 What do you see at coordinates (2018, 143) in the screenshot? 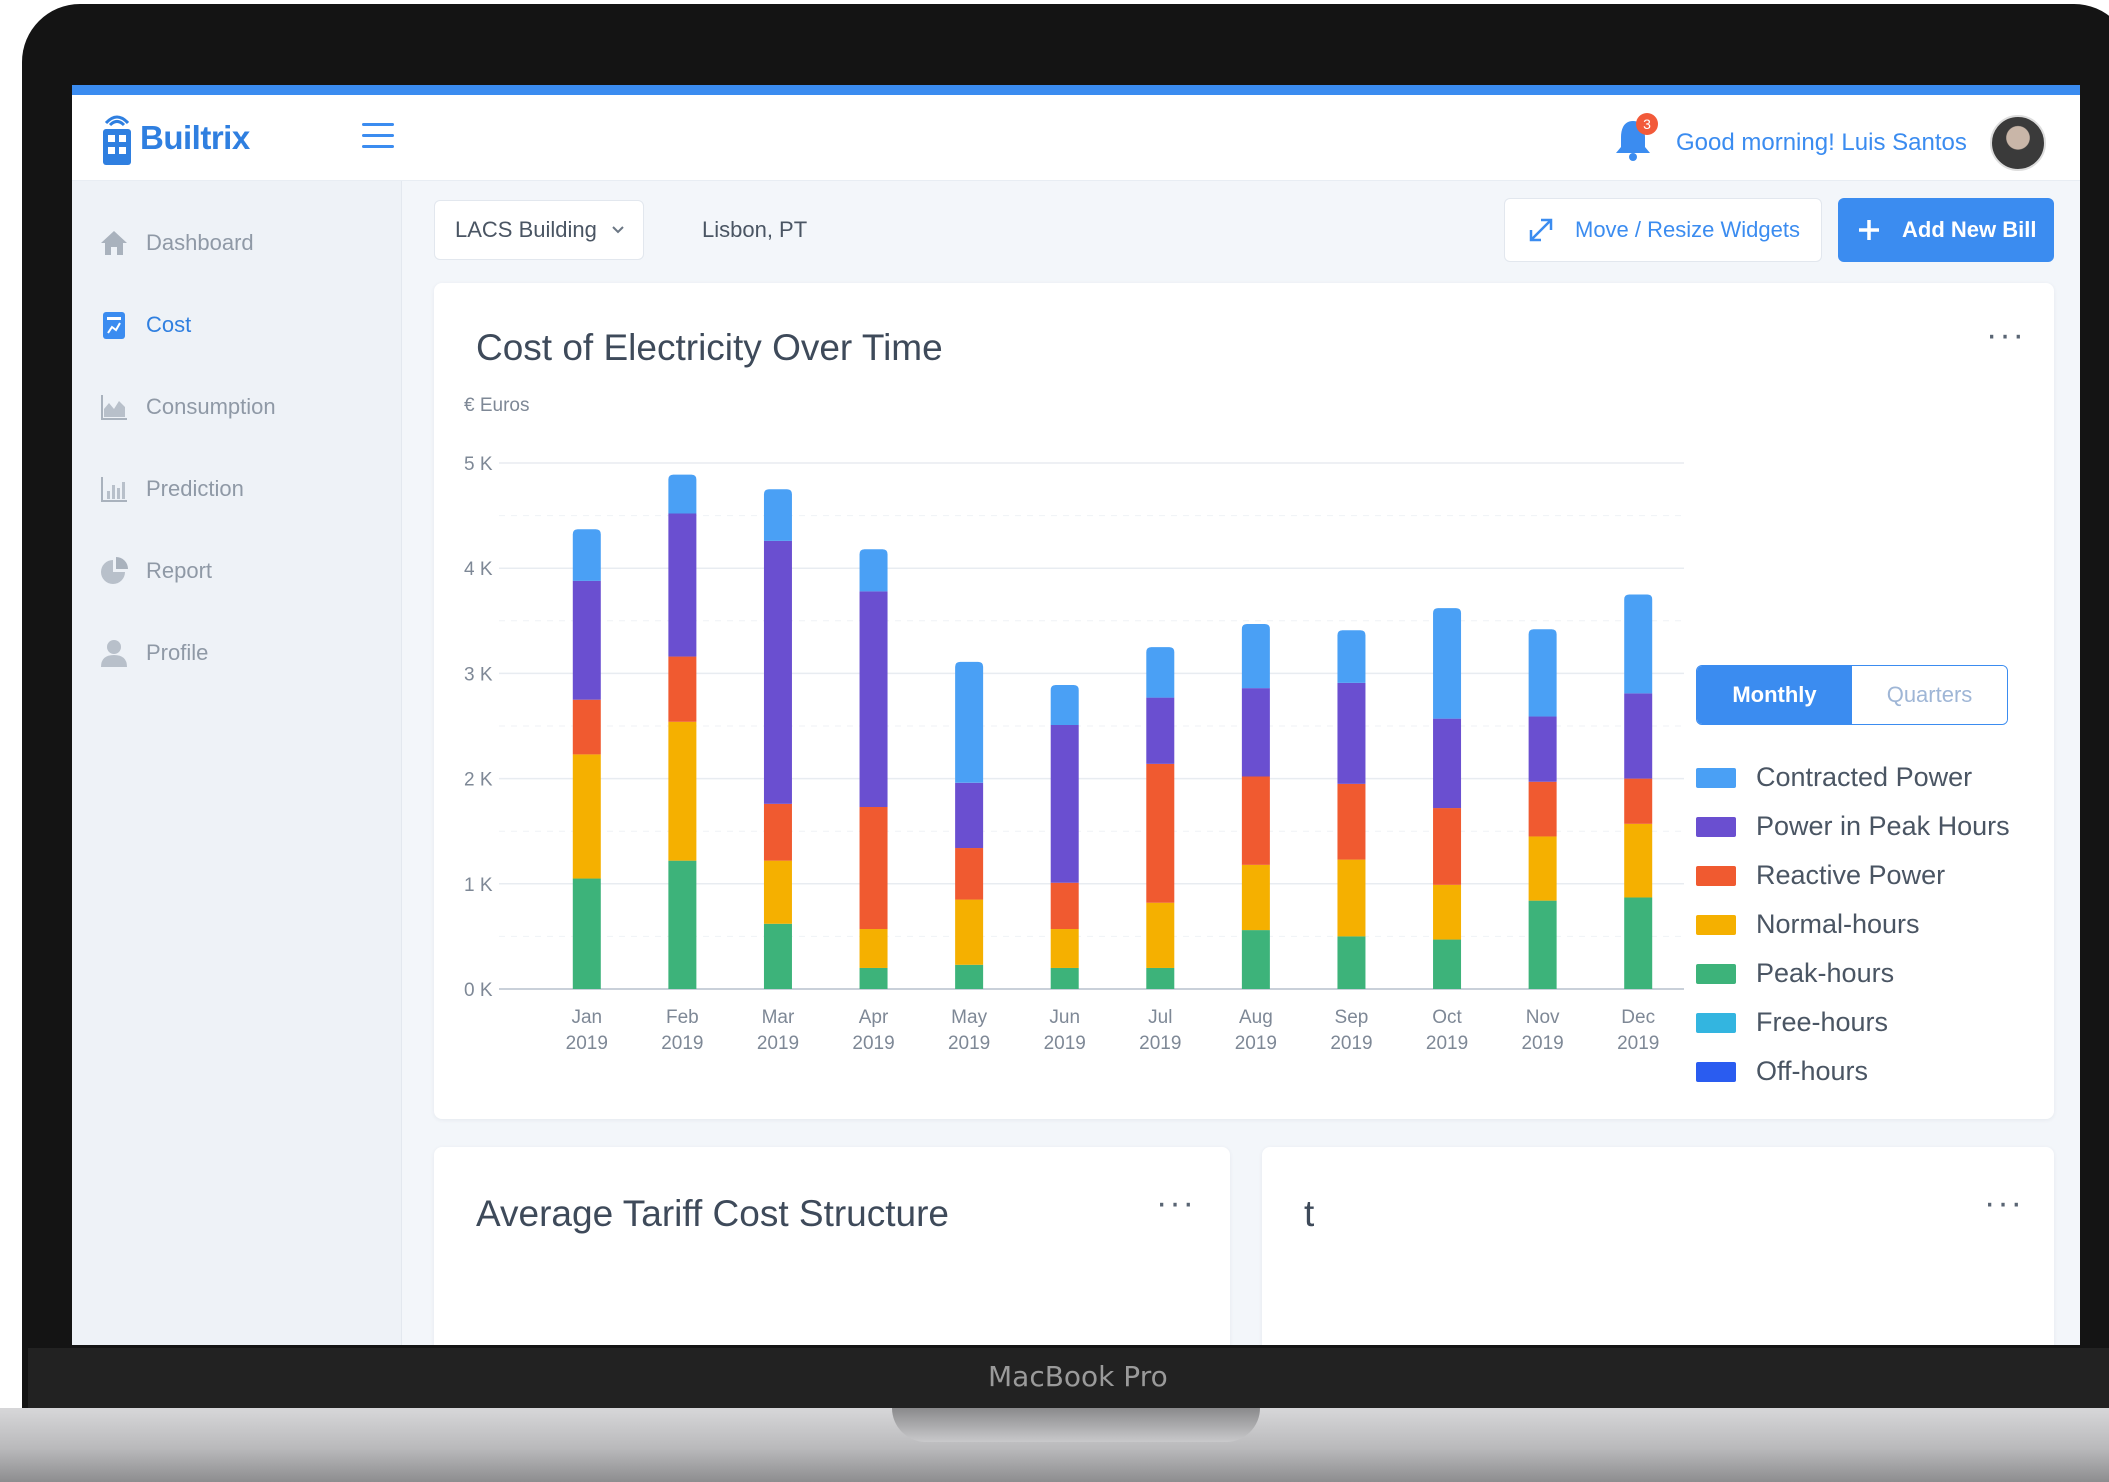
I see `user-avatar` at bounding box center [2018, 143].